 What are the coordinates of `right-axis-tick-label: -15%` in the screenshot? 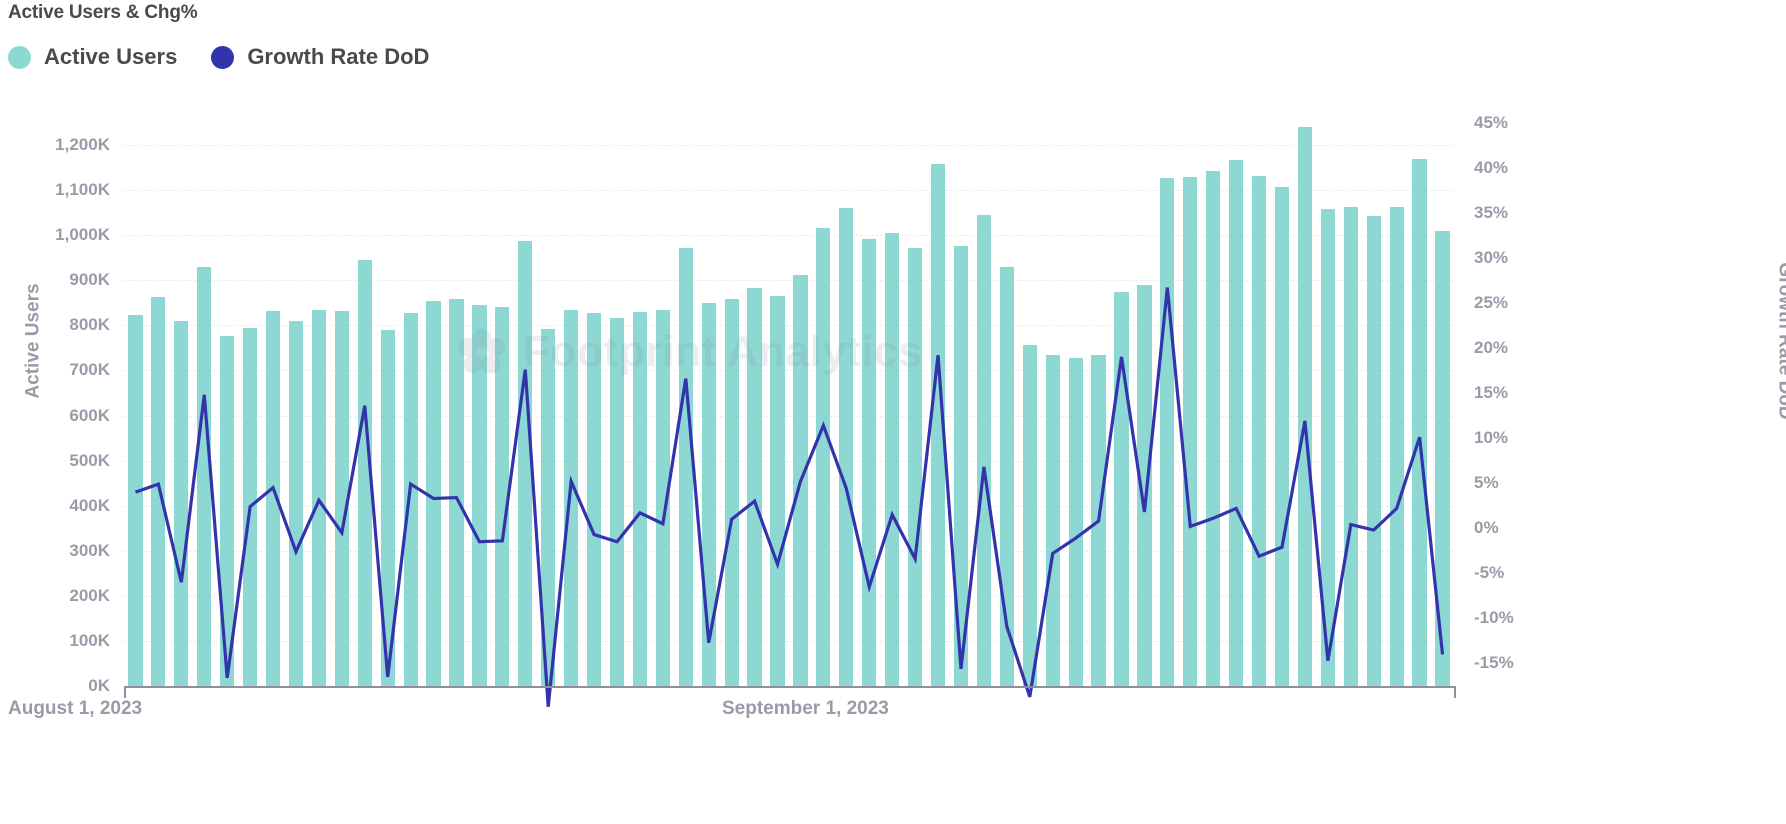 It's located at (1494, 663).